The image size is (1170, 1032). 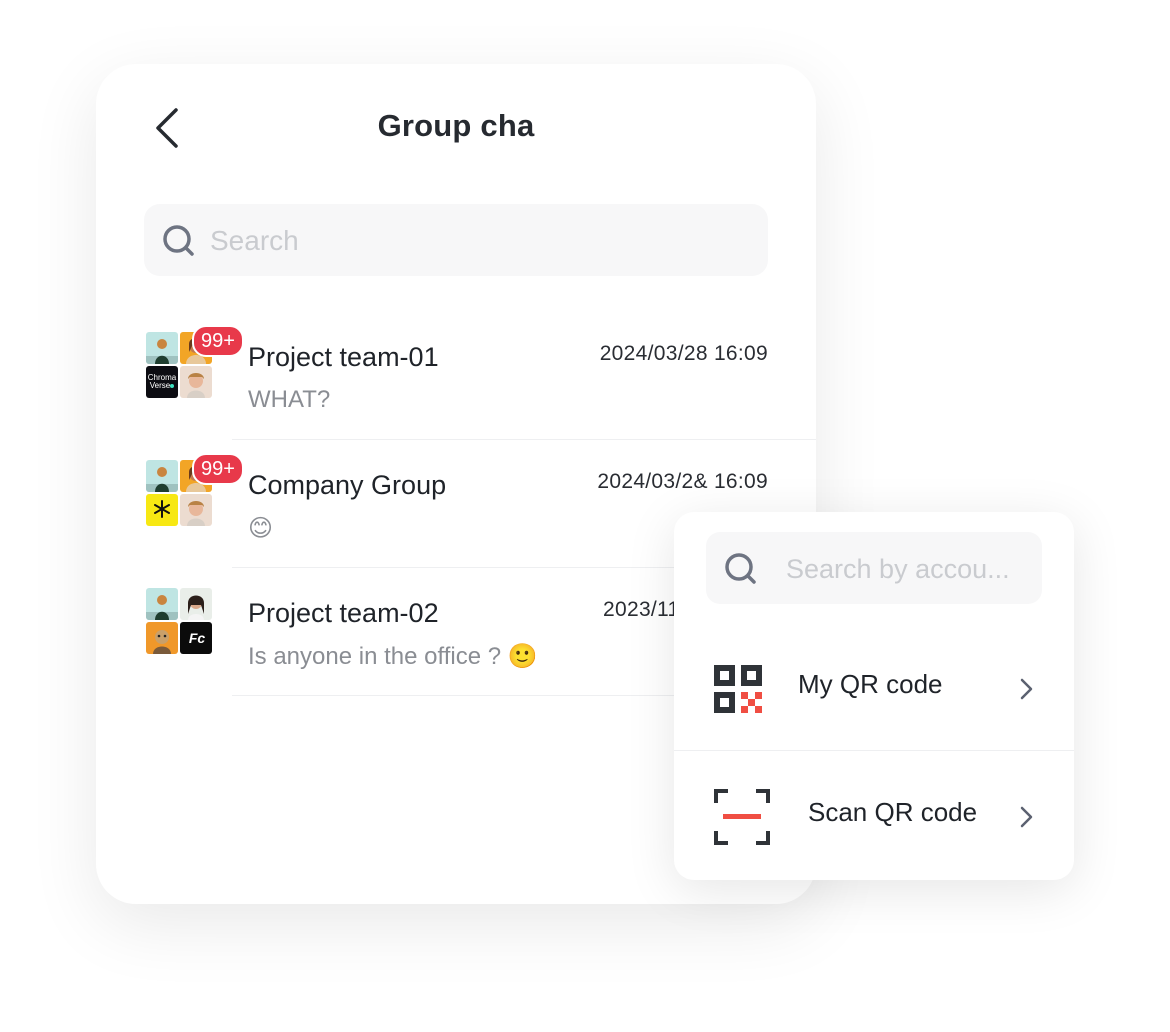 I want to click on group-avatar: Fc, so click(x=180, y=622).